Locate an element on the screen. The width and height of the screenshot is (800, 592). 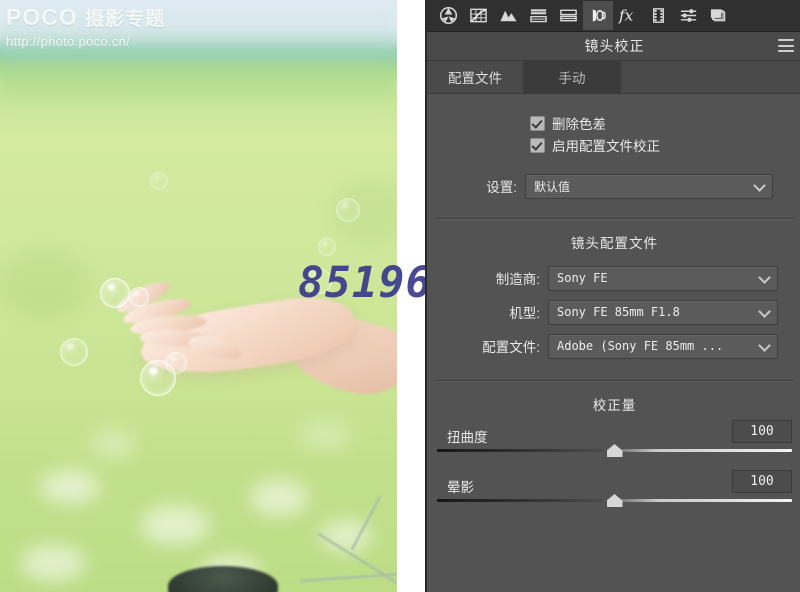
railing-bar is located at coordinates (348, 577).